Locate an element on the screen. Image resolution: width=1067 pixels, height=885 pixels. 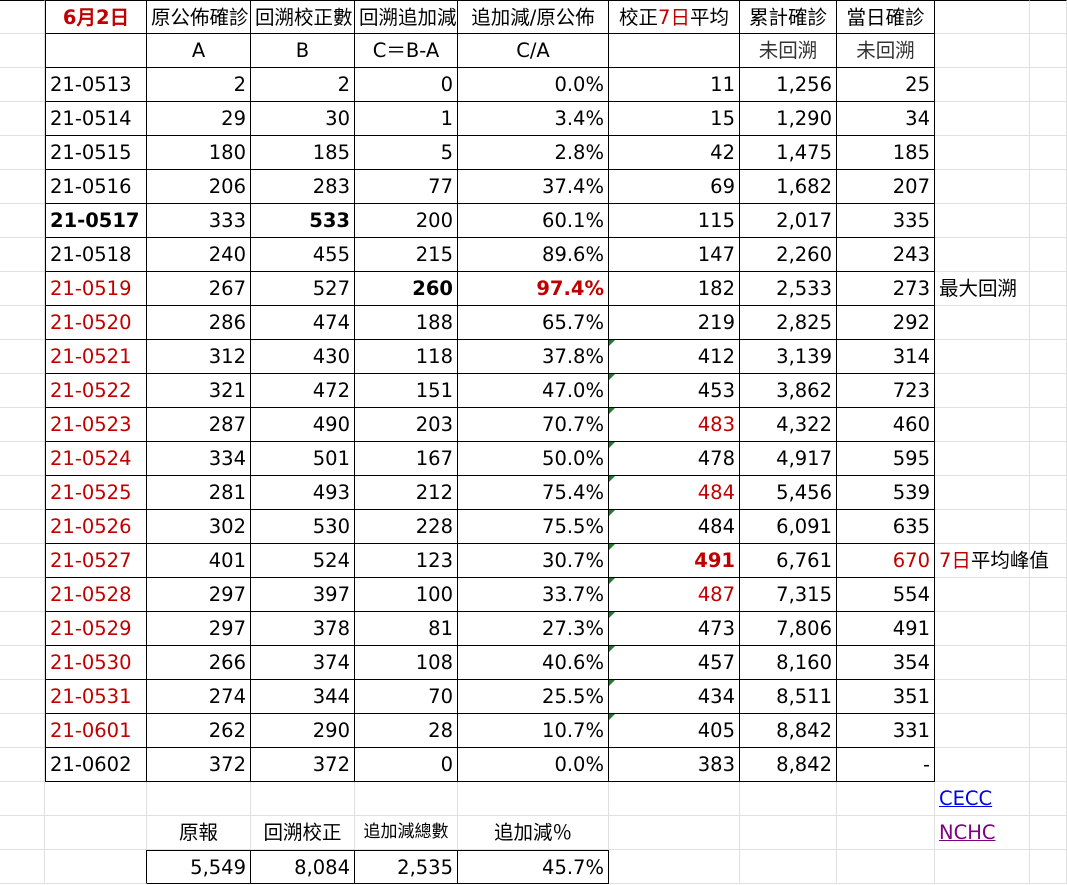
date-cell: 21-0524 is located at coordinates (96, 459).